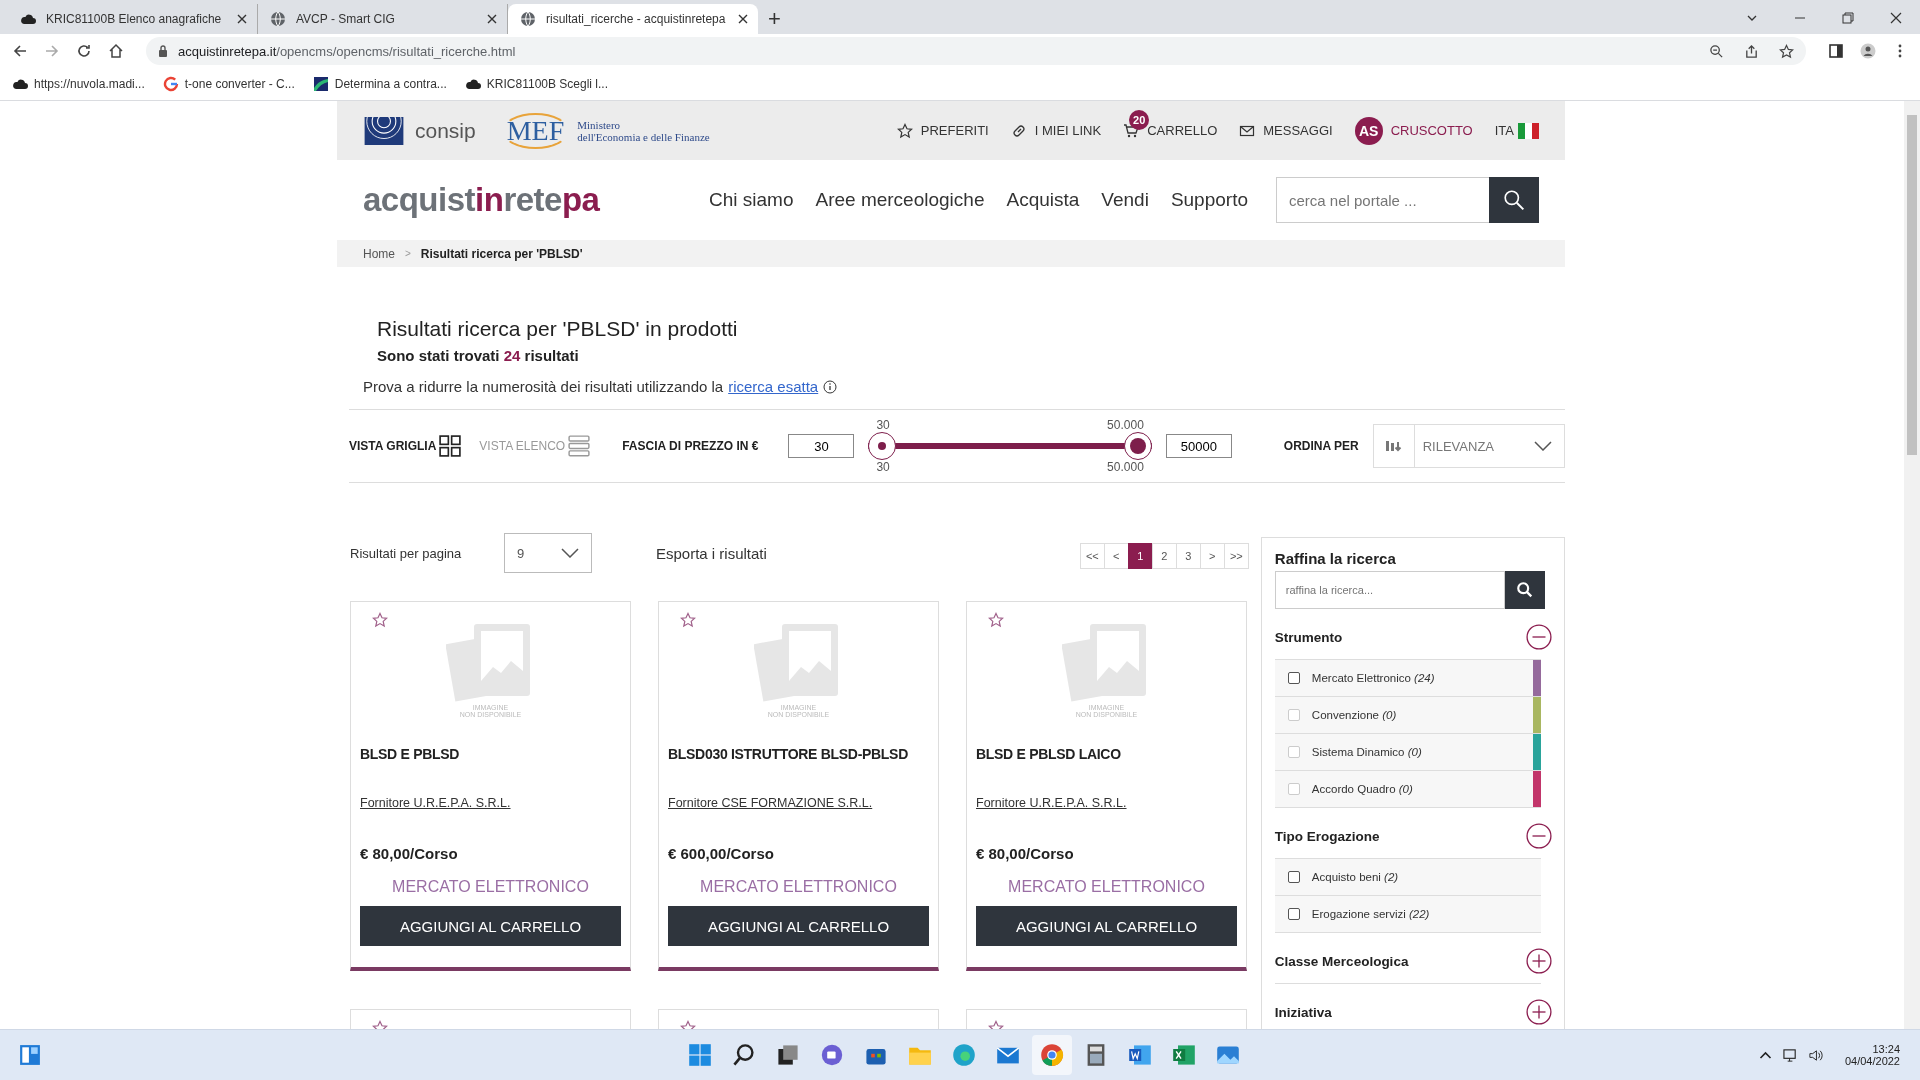 This screenshot has width=1920, height=1080. I want to click on page-button: 3, so click(1188, 556).